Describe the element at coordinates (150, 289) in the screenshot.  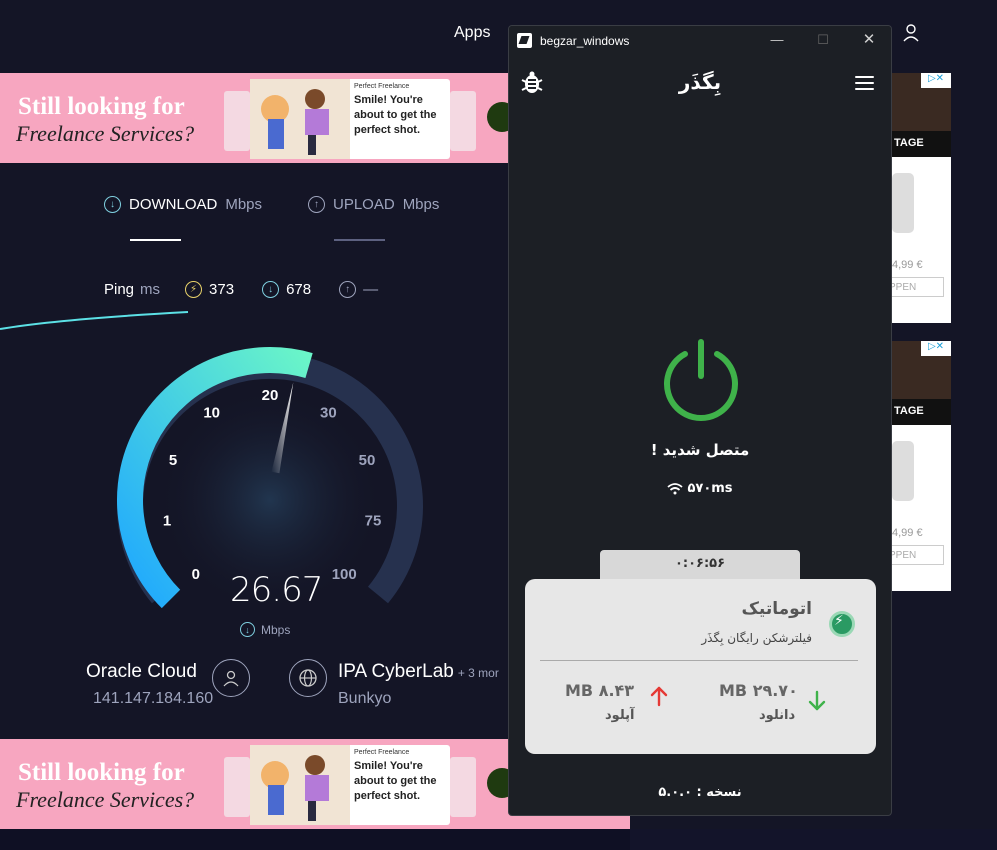
I see `ping-unit: ms` at that location.